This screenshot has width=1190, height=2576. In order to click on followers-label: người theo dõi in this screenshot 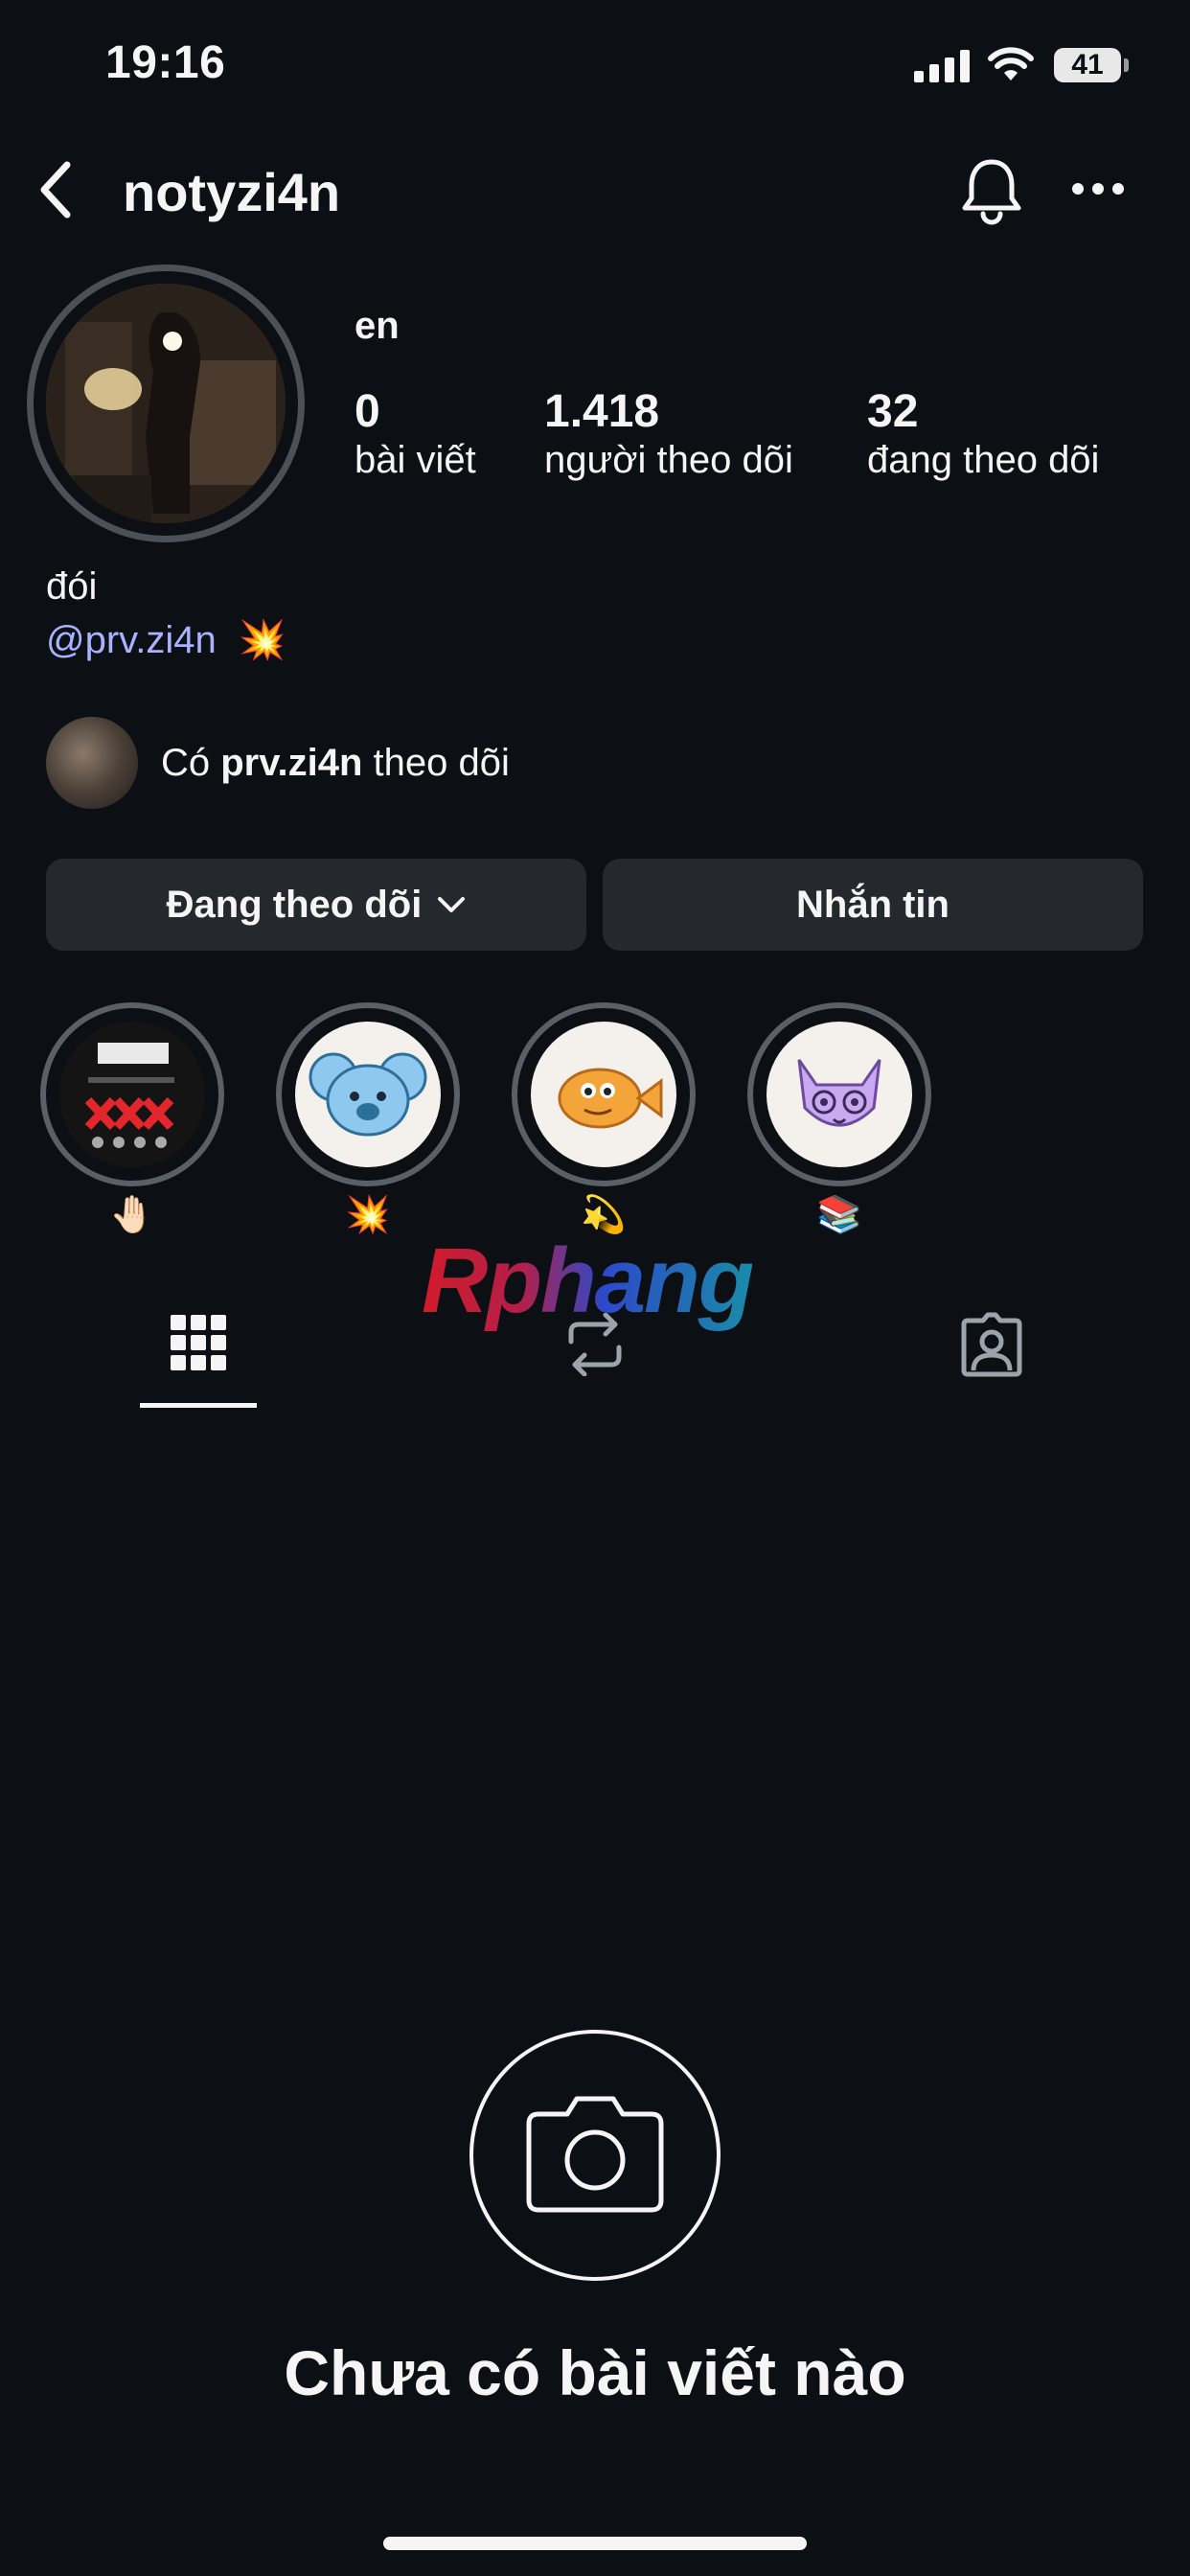, I will do `click(669, 460)`.